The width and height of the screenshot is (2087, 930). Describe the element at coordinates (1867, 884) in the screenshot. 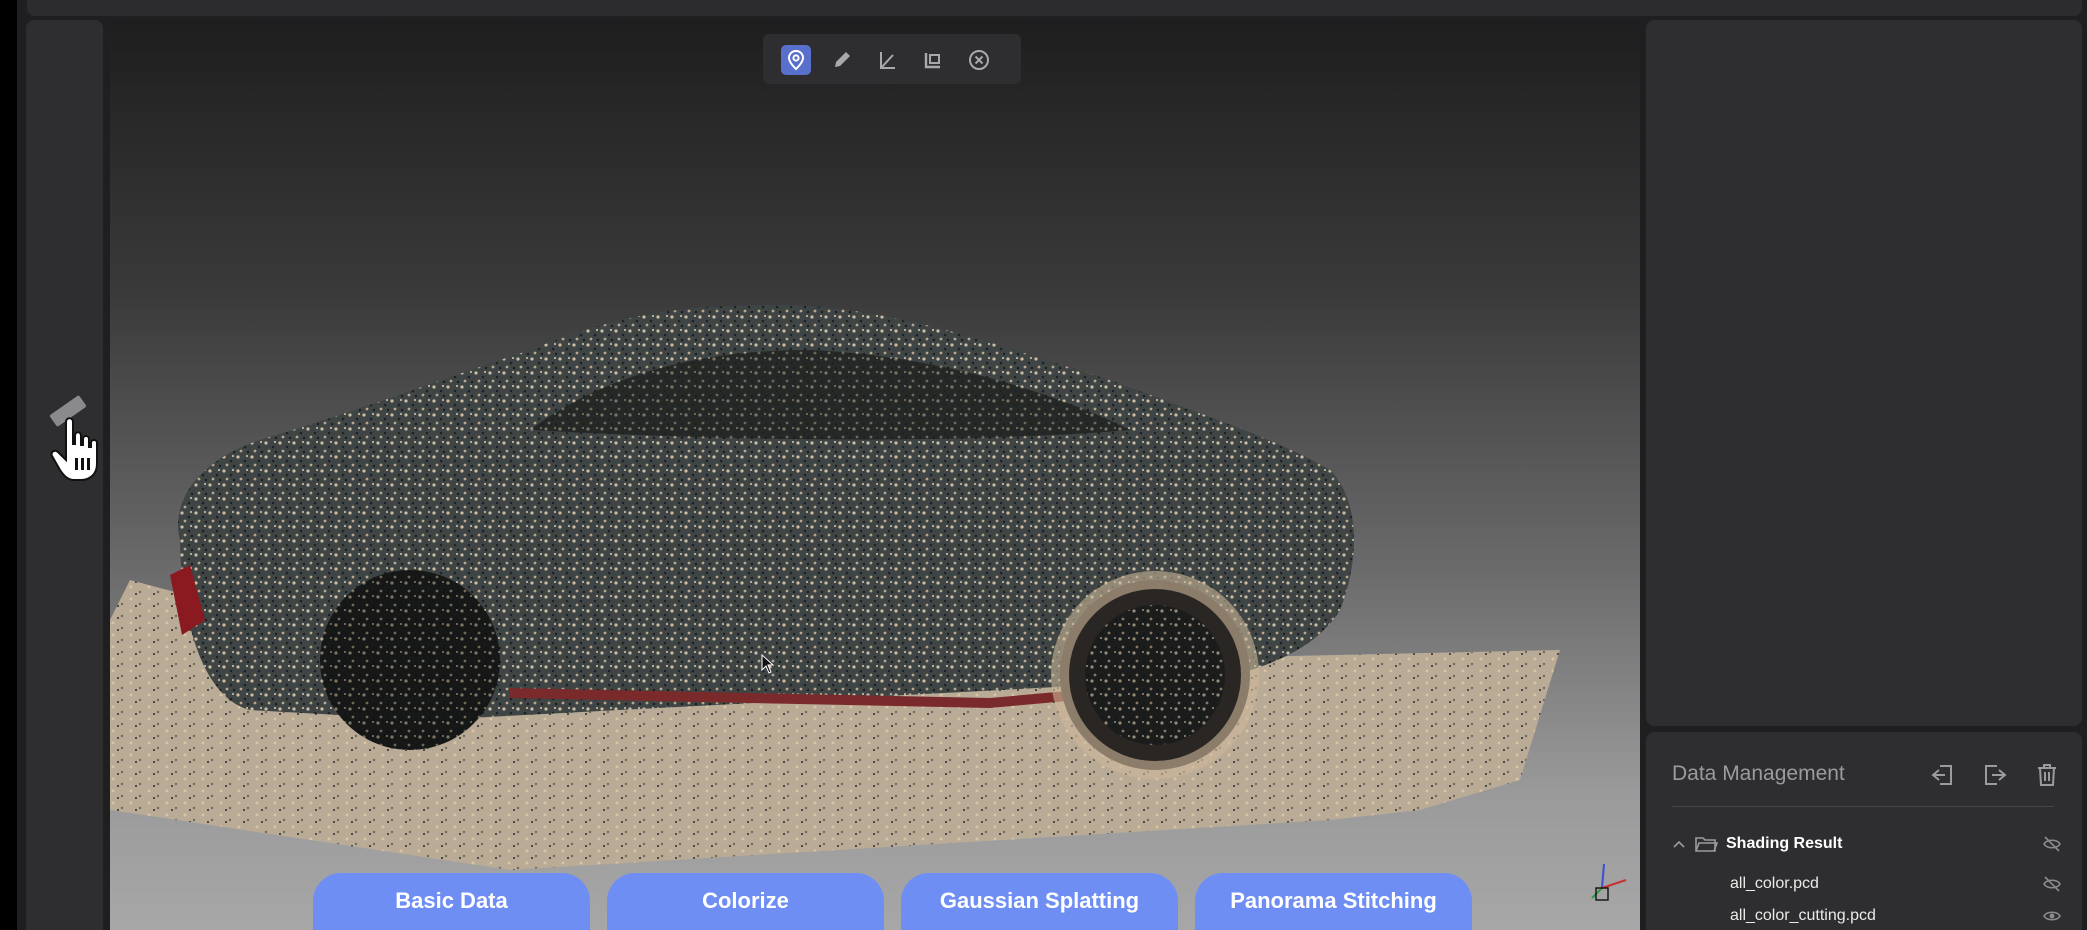

I see `tree-file-all-color: all_color.pcd` at that location.